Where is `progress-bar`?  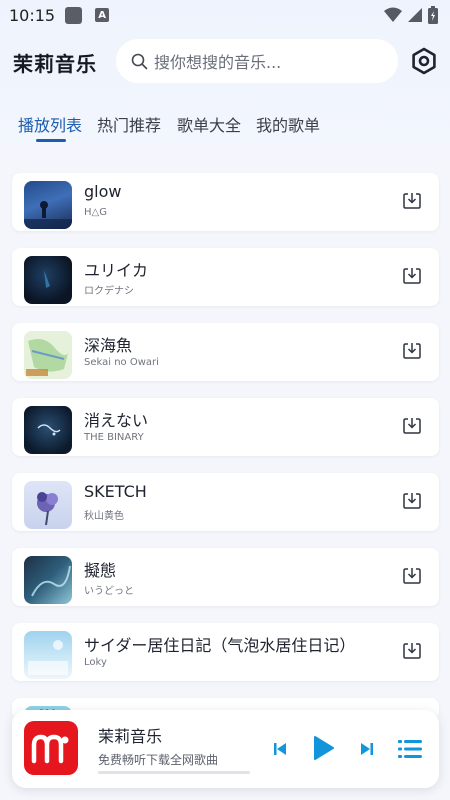 progress-bar is located at coordinates (174, 772).